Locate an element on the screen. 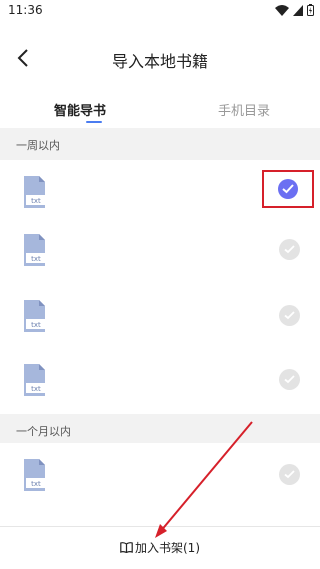 The width and height of the screenshot is (320, 569). tab-phone-directory: 手机目录 is located at coordinates (244, 109).